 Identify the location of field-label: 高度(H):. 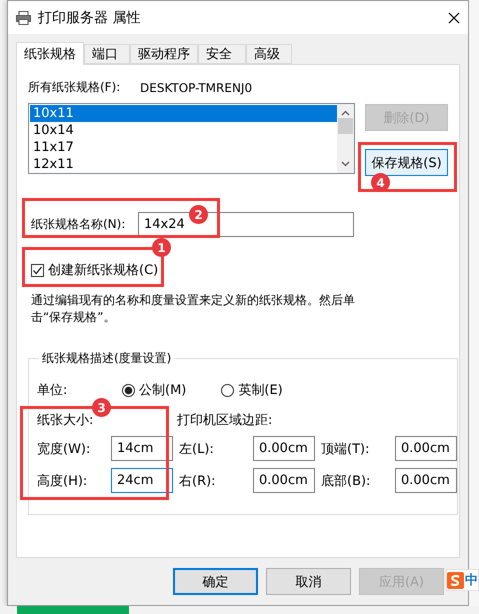
(62, 481).